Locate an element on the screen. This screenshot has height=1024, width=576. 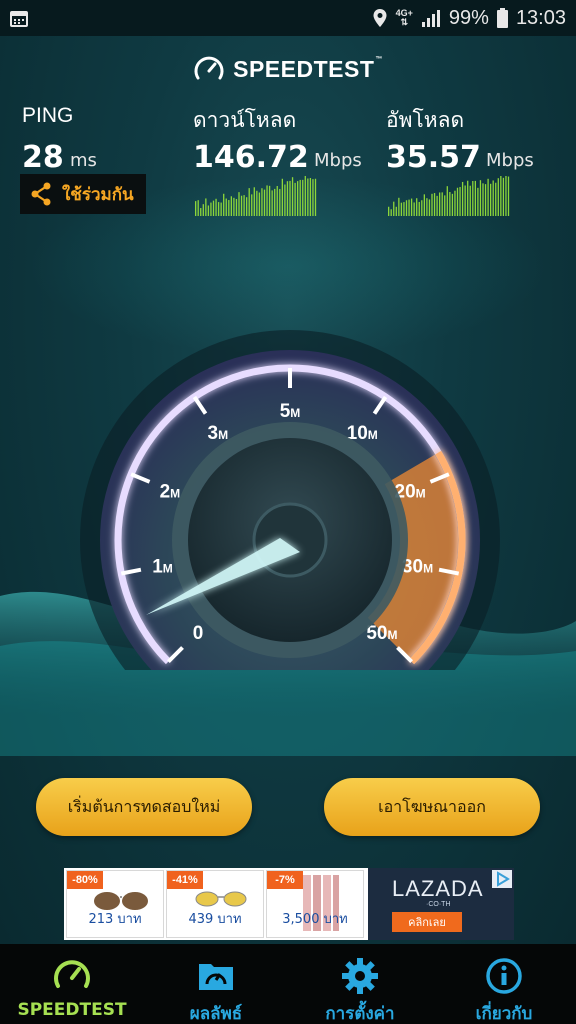
lazada-ad: LAZADA ·CO·TH คลิกเลย is located at coordinates (441, 904).